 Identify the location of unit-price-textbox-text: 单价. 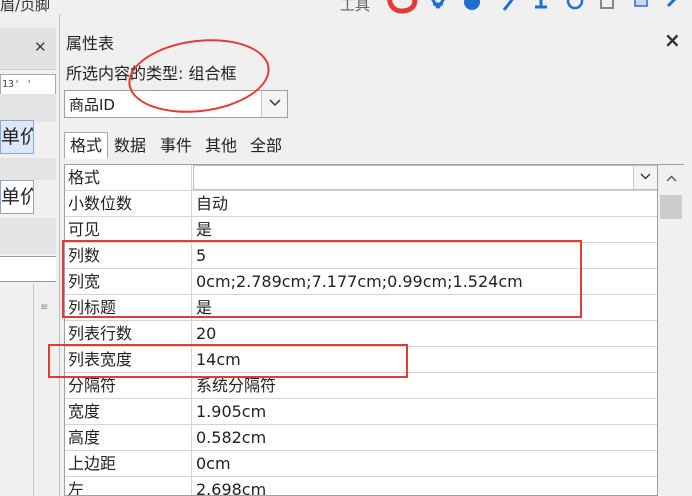
(17, 197).